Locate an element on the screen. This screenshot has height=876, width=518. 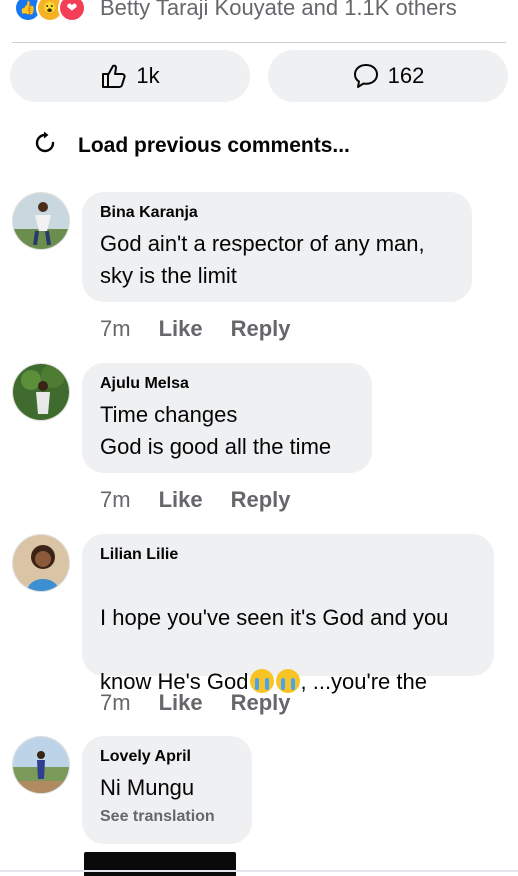
comment-author: Lilian Lilie is located at coordinates (288, 555).